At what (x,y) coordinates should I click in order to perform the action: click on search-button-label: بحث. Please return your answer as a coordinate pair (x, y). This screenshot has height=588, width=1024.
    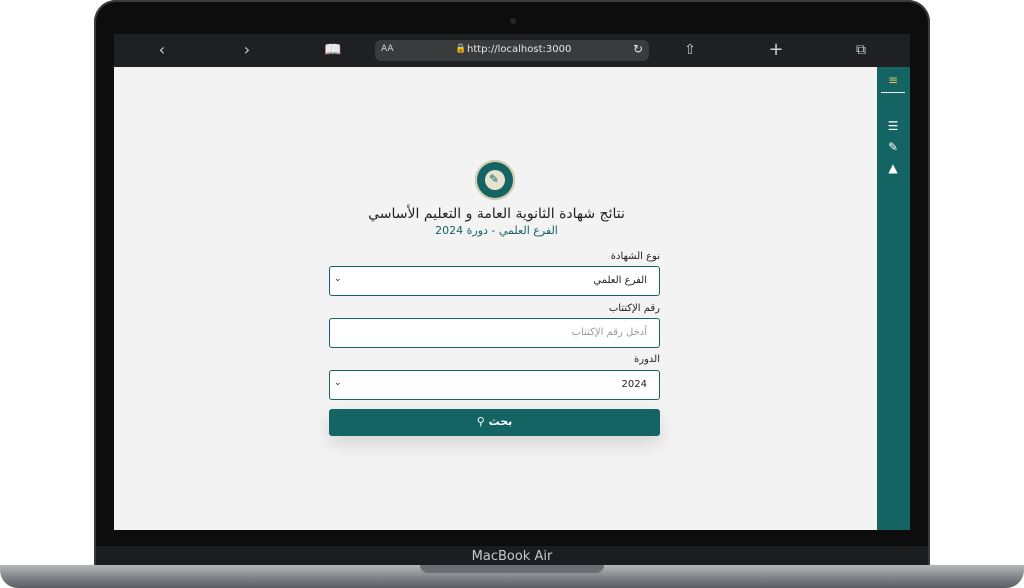
    Looking at the image, I should click on (500, 421).